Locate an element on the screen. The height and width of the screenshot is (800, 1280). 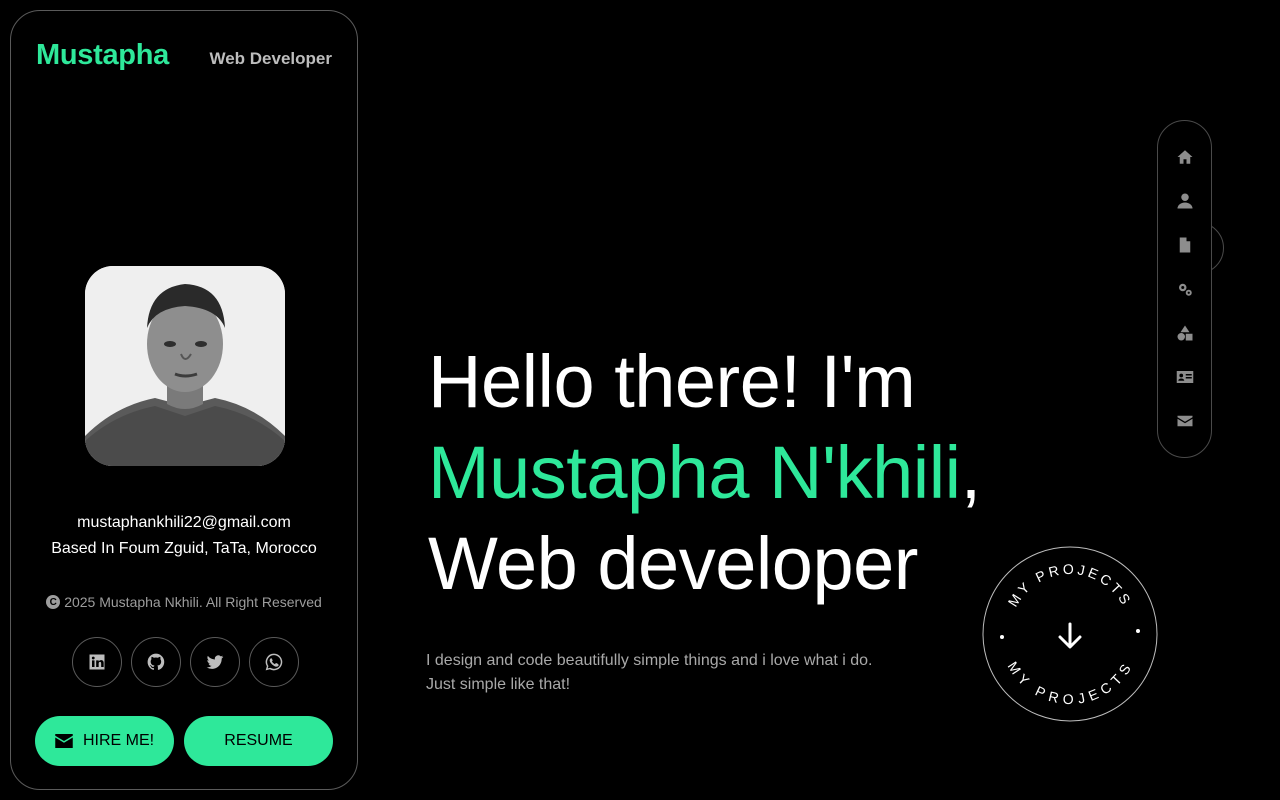
shapes-icon is located at coordinates (1184, 333).